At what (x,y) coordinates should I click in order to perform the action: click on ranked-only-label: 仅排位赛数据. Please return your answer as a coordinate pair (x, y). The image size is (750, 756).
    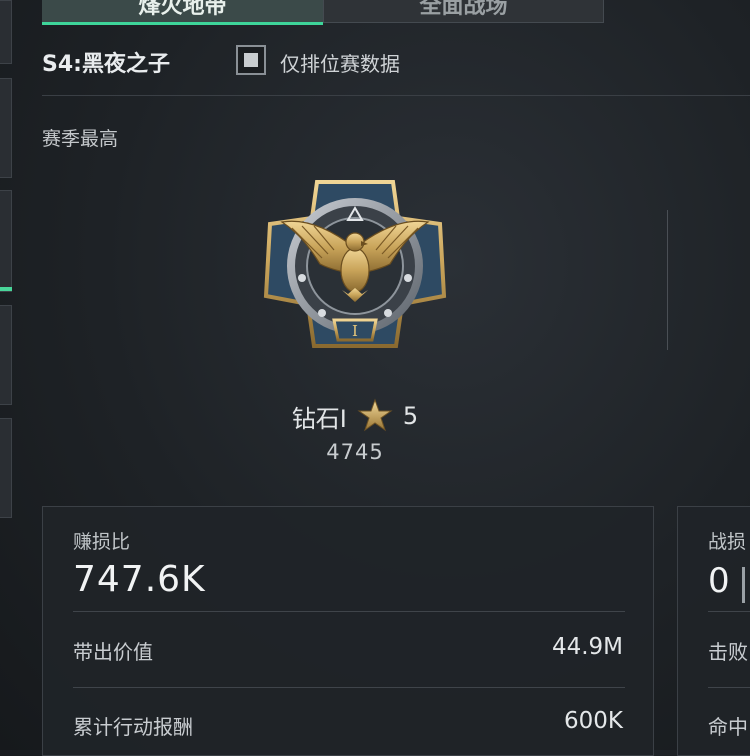
    Looking at the image, I should click on (340, 62).